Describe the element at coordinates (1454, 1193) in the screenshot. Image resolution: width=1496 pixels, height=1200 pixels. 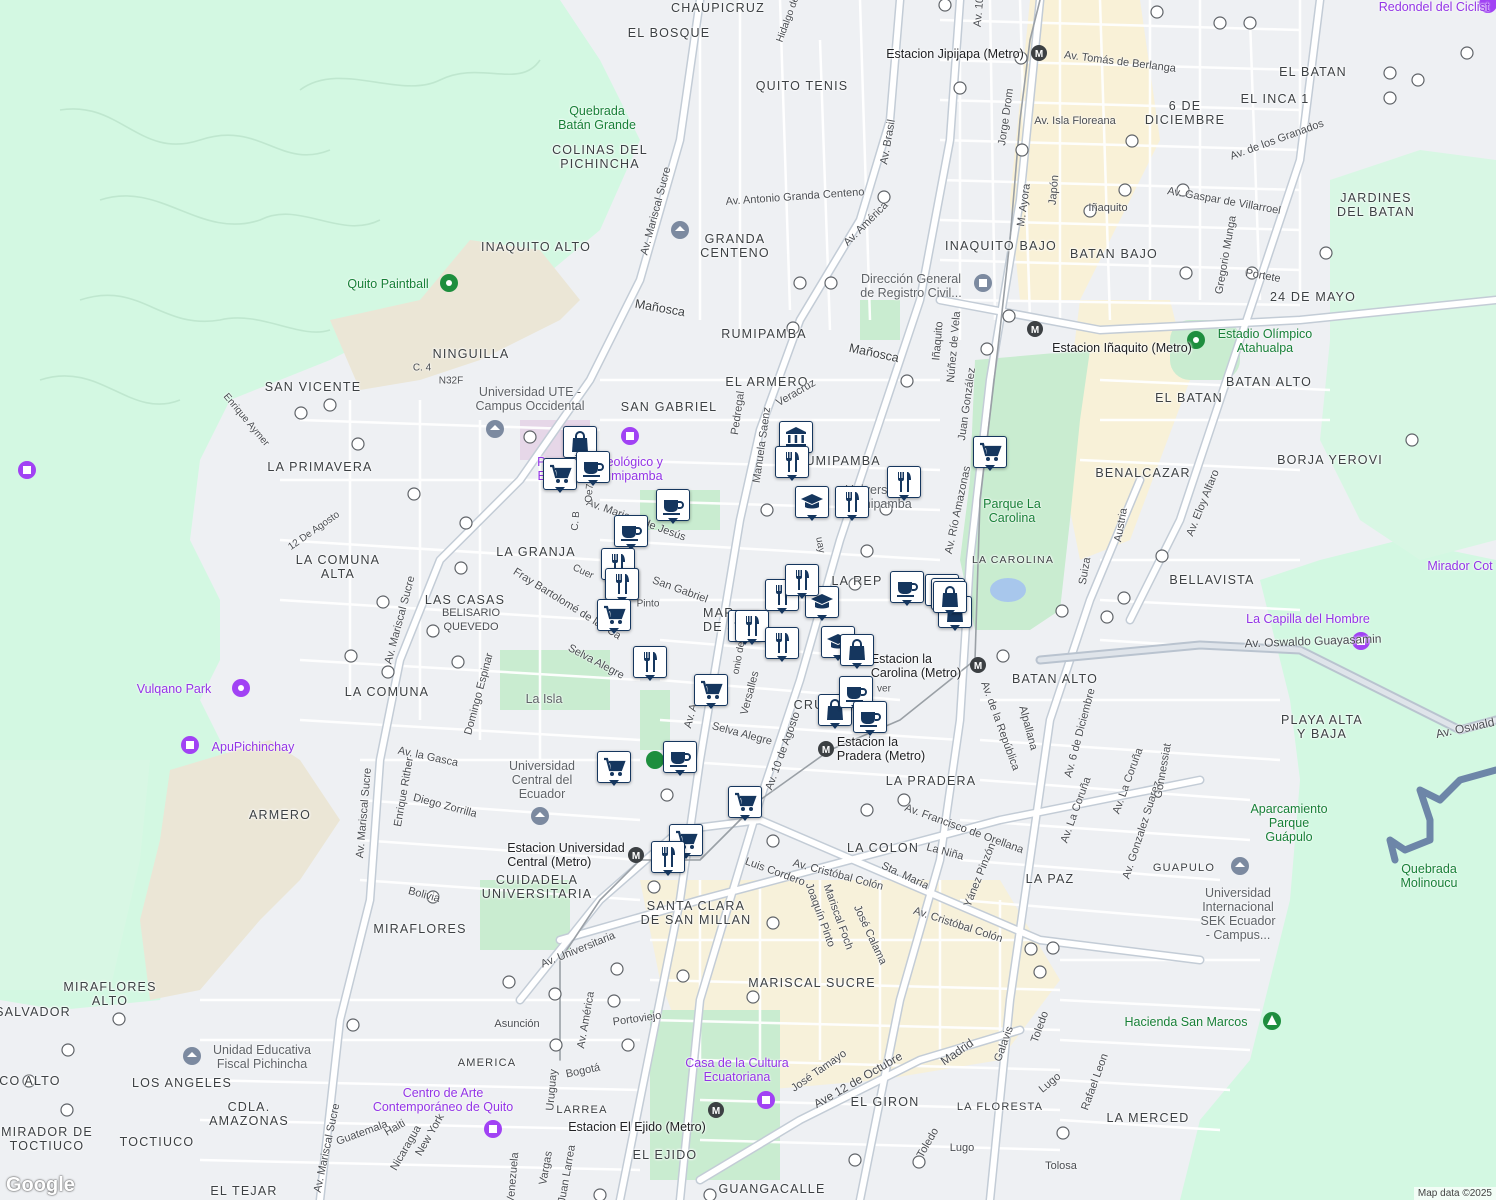
I see `map-attribution: Map data ©2025` at that location.